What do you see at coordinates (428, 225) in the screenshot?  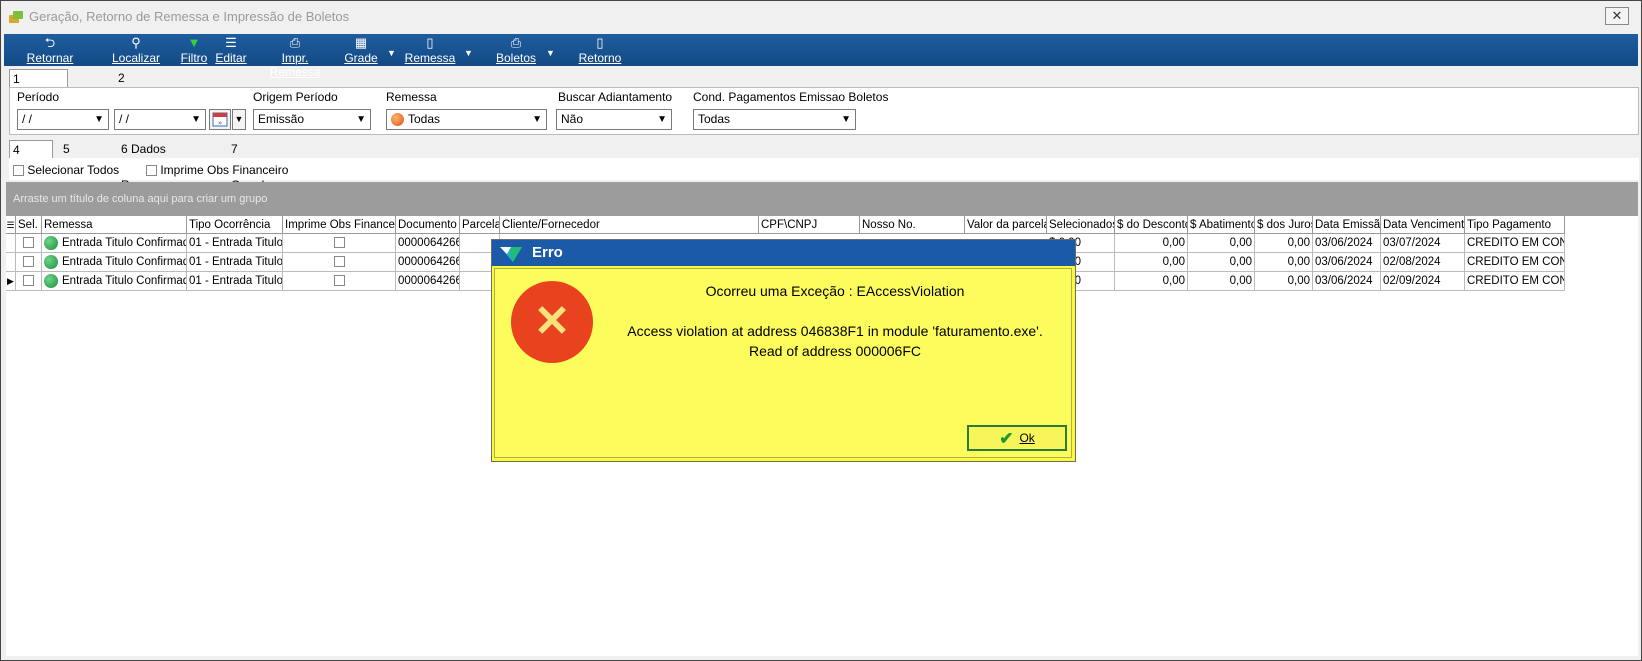 I see `col-header-documento: Documento` at bounding box center [428, 225].